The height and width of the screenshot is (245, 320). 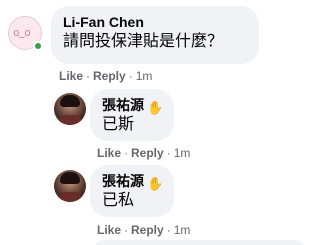 I want to click on comment-bubble: 張祐源 ✋ 已斯, so click(x=132, y=115).